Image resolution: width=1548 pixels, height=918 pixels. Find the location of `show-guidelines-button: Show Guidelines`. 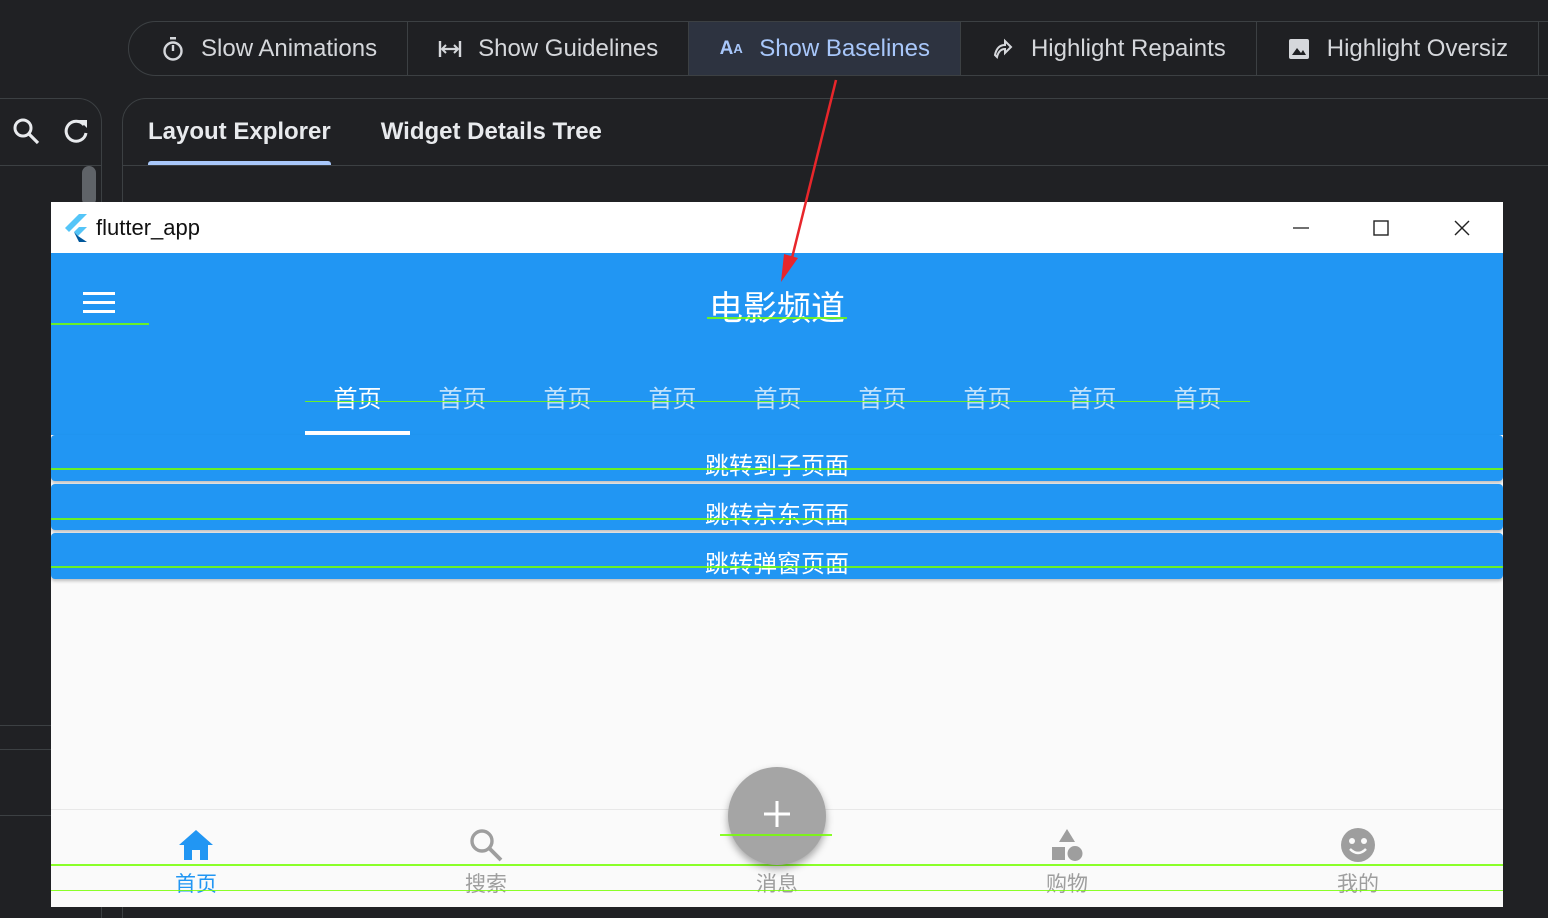

show-guidelines-button: Show Guidelines is located at coordinates (549, 48).